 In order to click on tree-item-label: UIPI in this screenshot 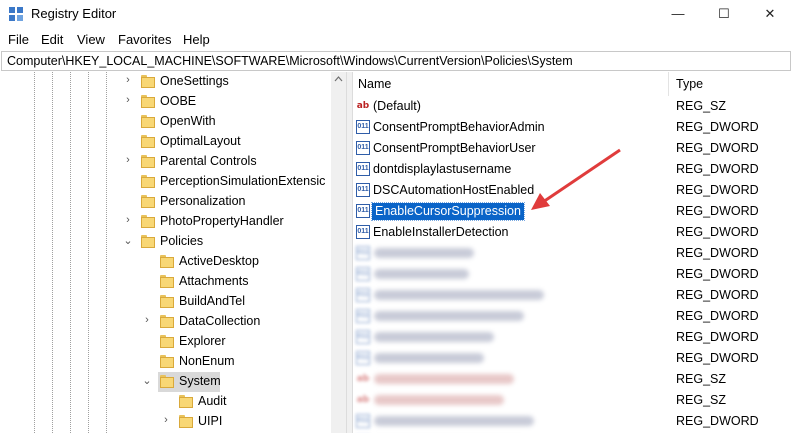, I will do `click(210, 421)`.